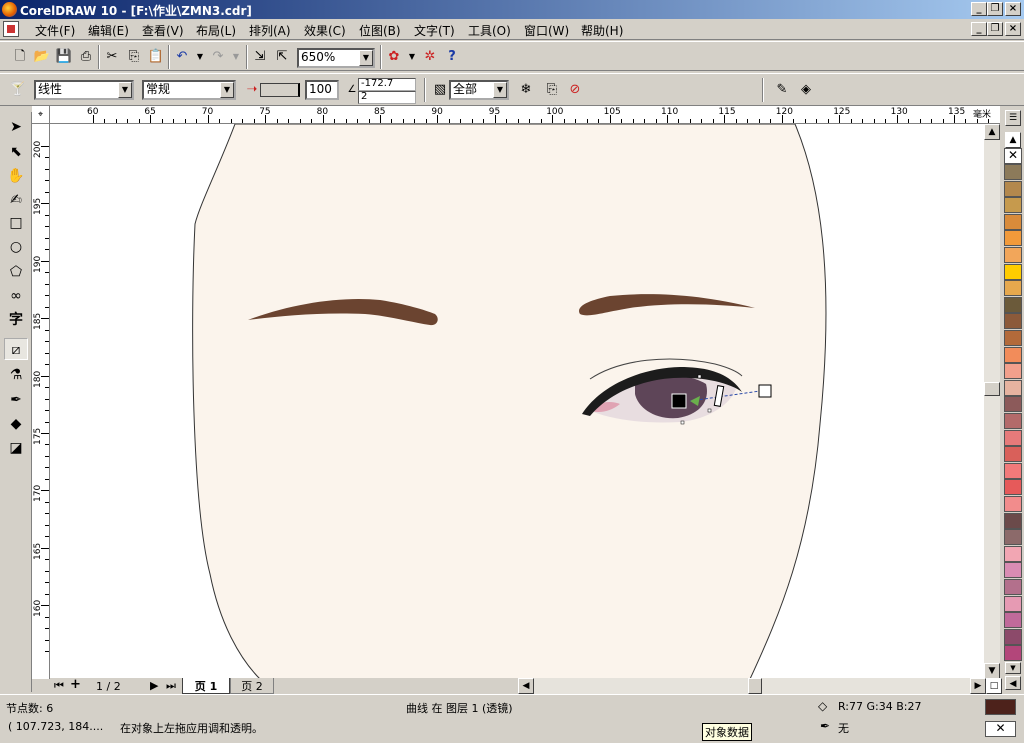  Describe the element at coordinates (206, 686) in the screenshot. I see `page-tab-1: 页 1` at that location.